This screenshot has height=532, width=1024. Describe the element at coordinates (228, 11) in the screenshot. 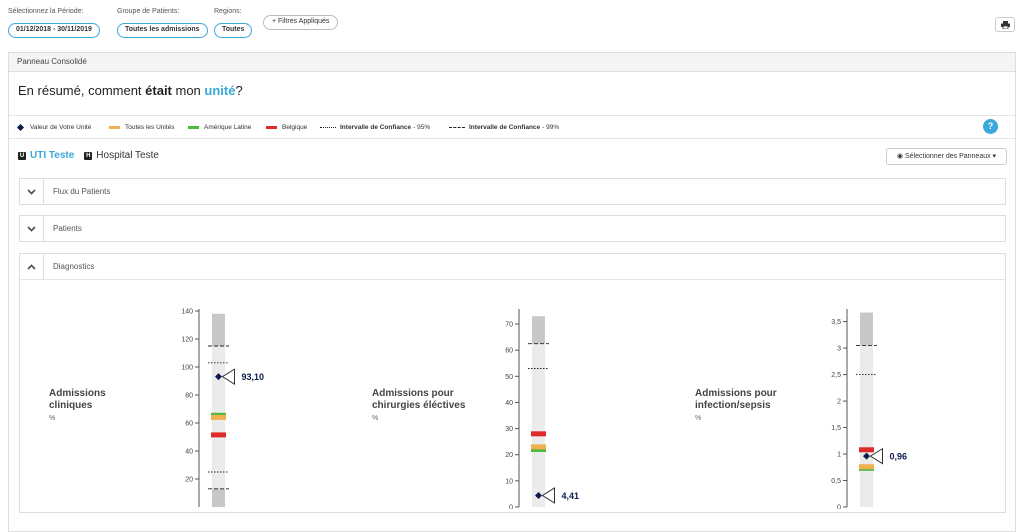

I see `regions-filter-label: Regions:` at that location.